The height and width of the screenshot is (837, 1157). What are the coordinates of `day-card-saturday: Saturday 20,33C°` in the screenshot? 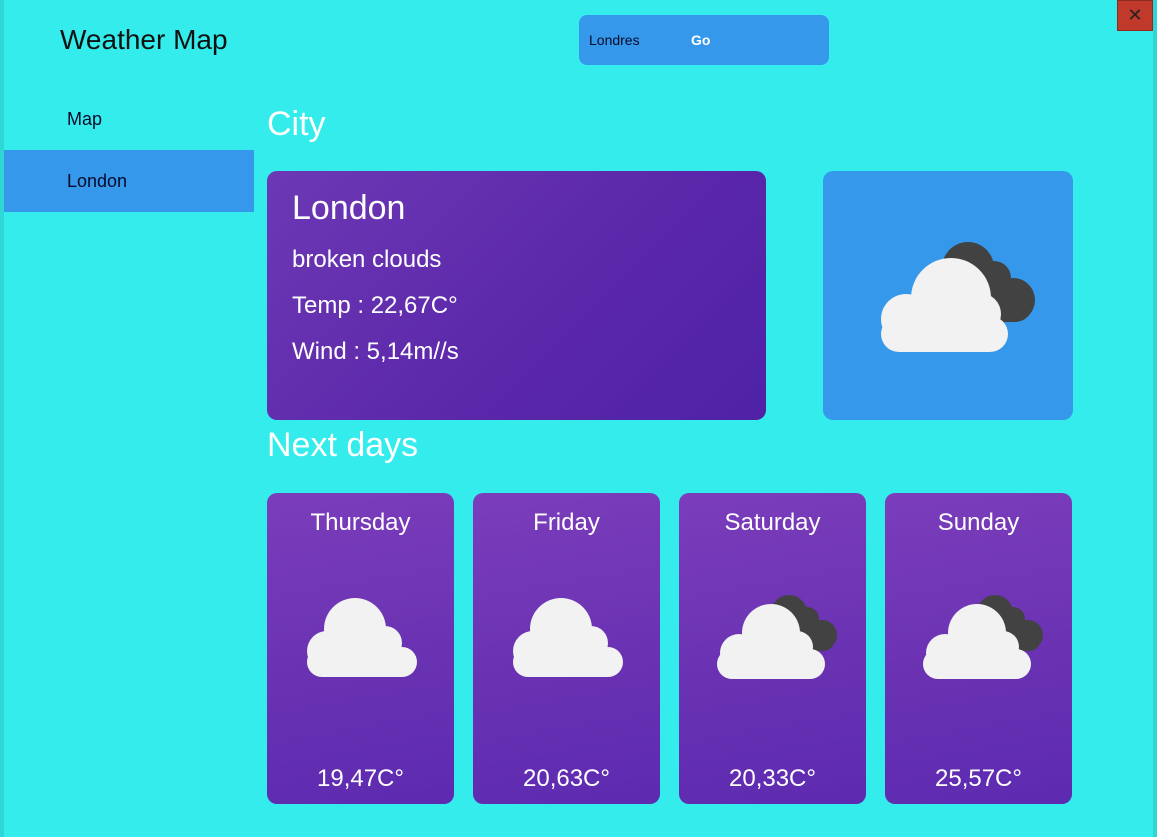 It's located at (772, 648).